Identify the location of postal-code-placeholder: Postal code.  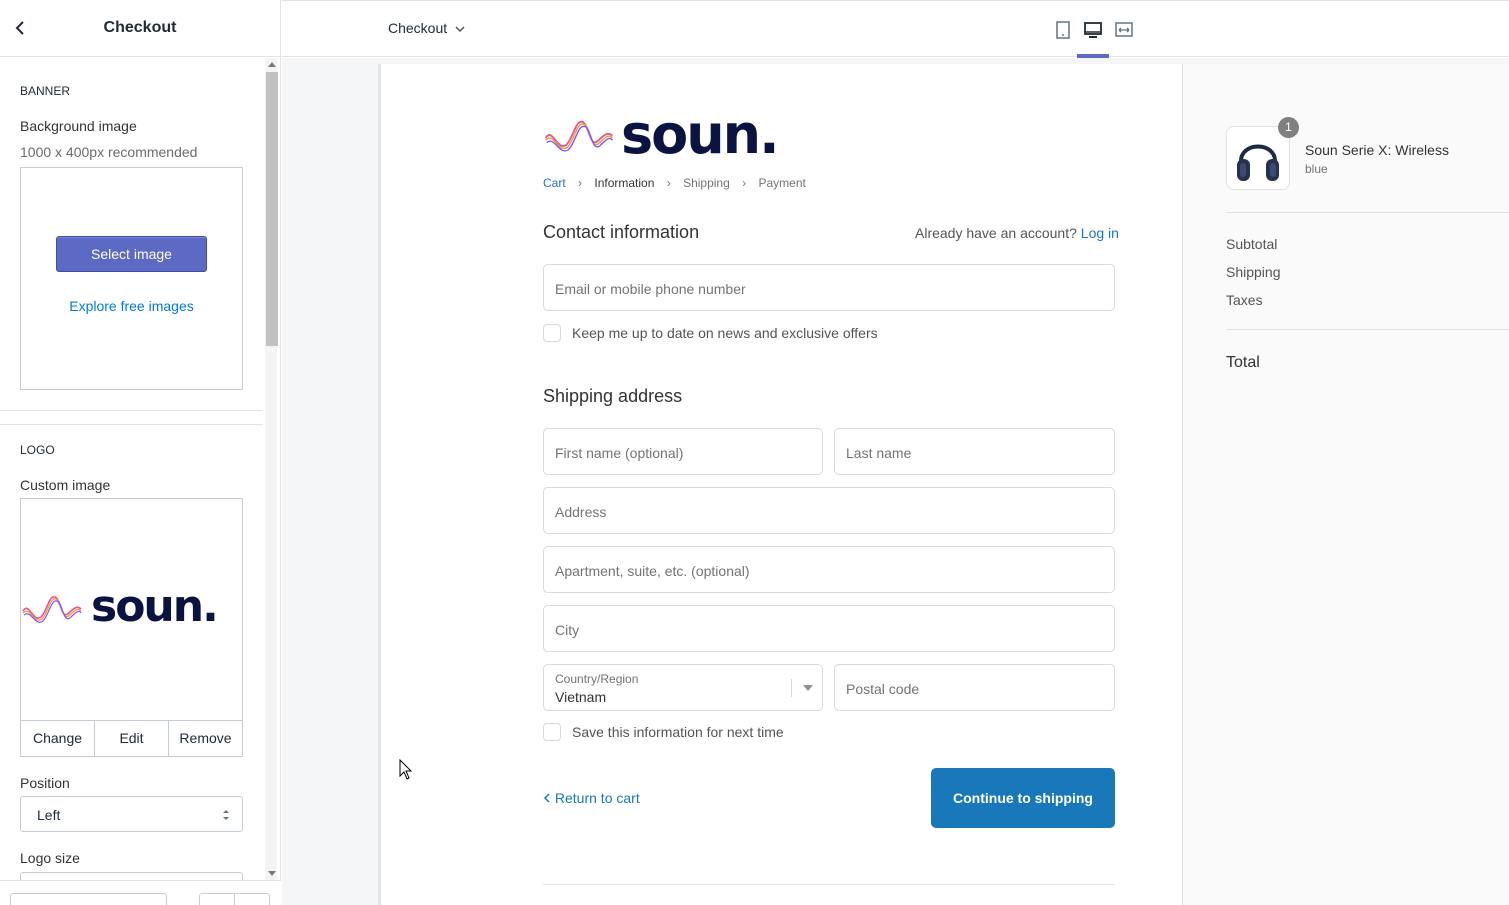
(883, 689).